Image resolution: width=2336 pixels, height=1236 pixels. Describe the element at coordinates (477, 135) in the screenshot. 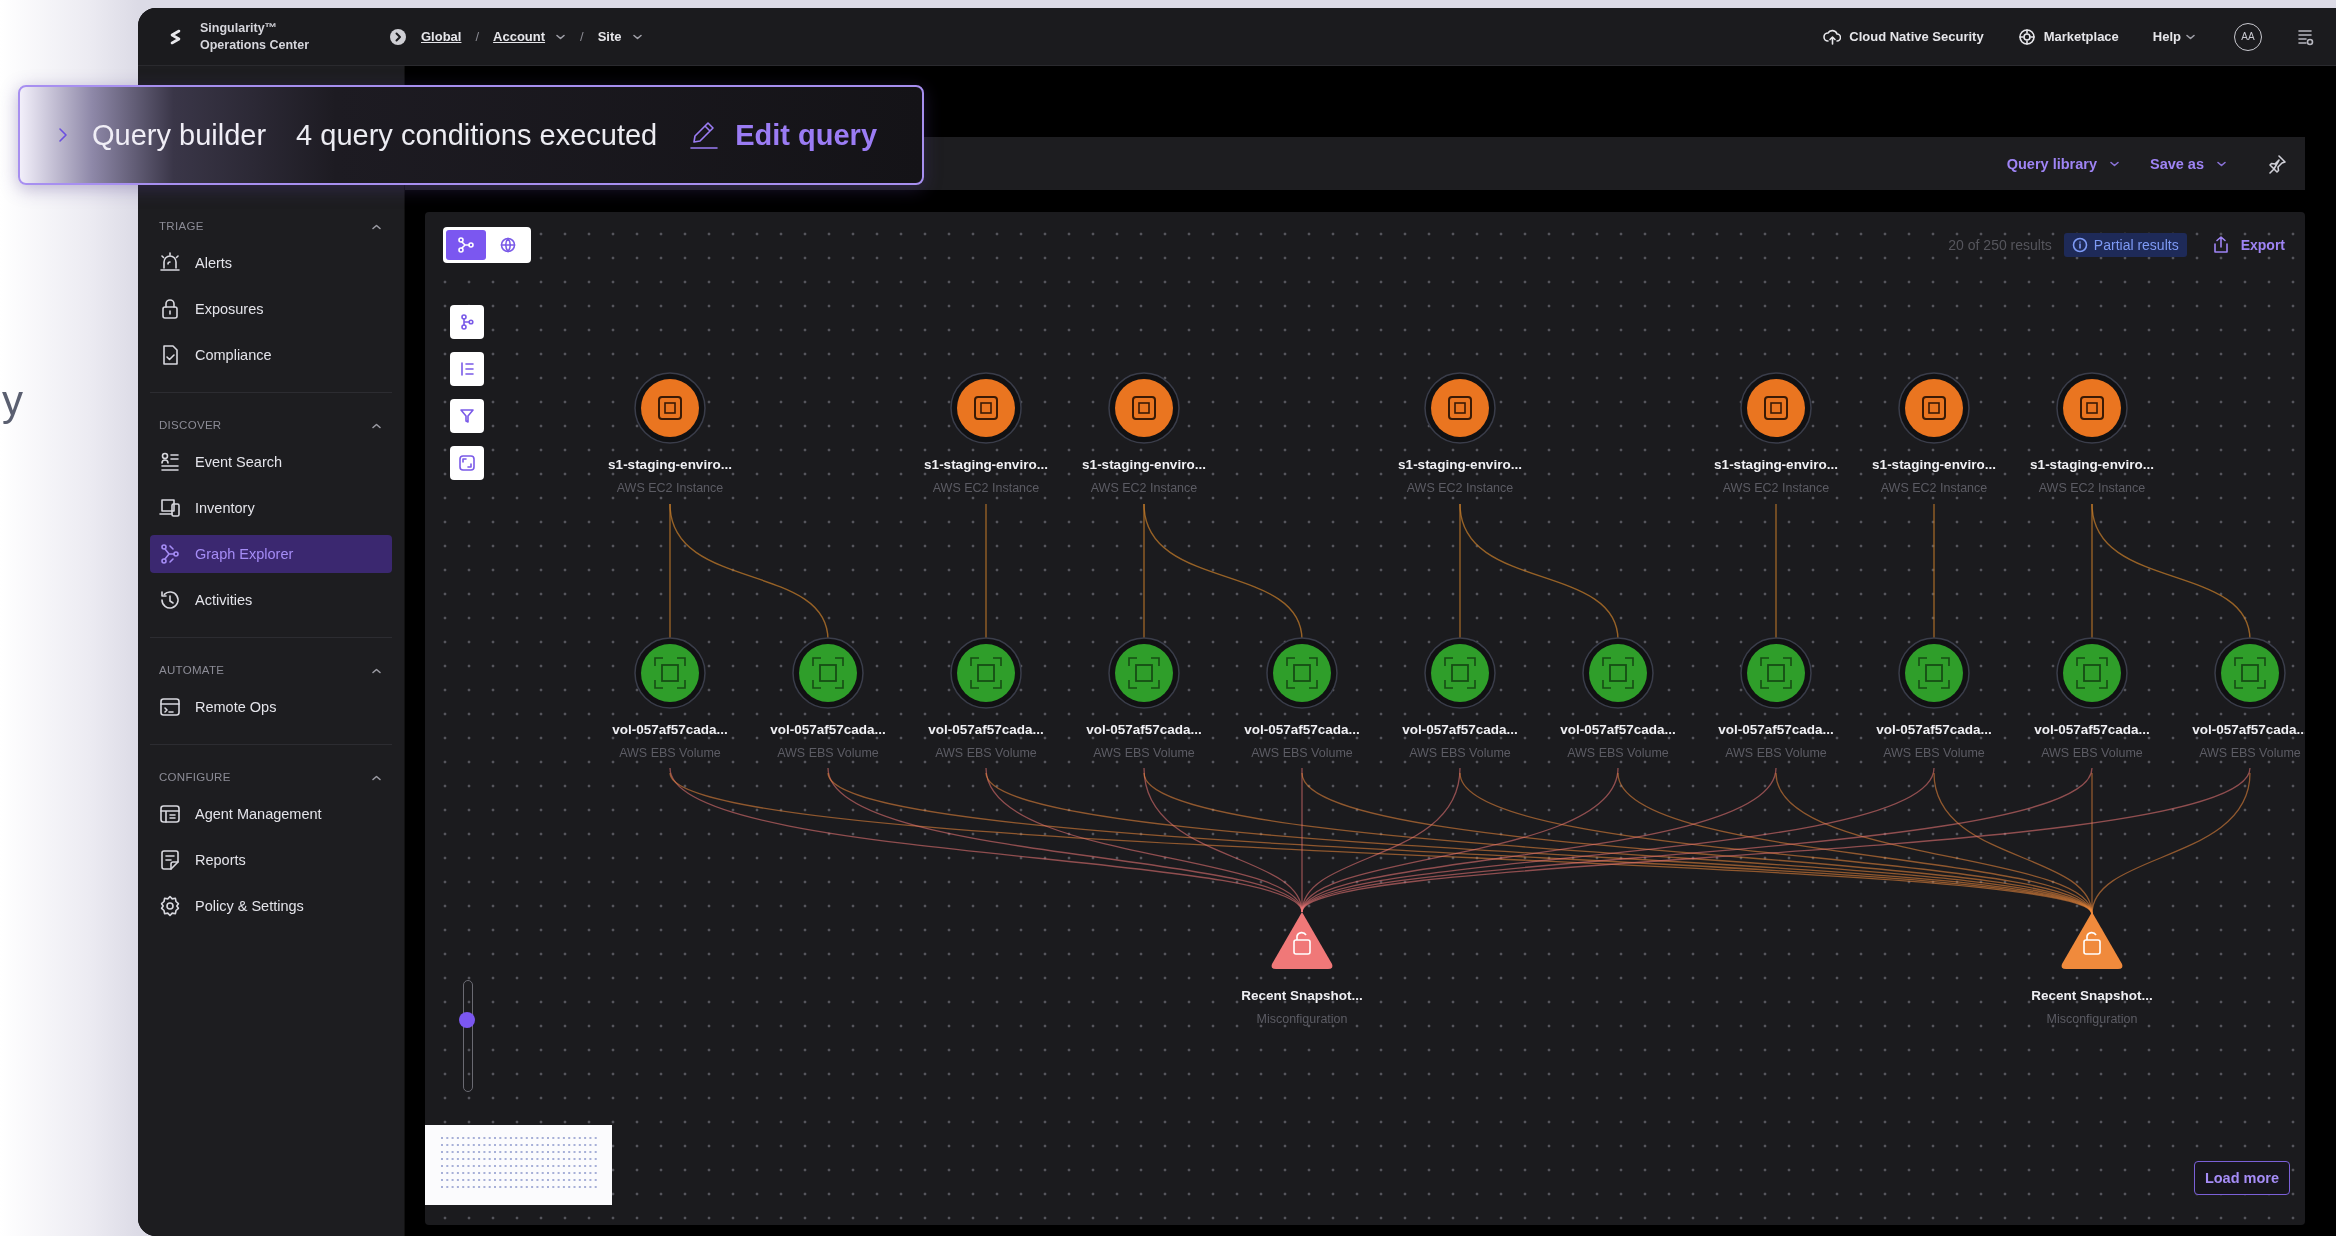

I see `query-summary: 4 query conditions executed` at that location.